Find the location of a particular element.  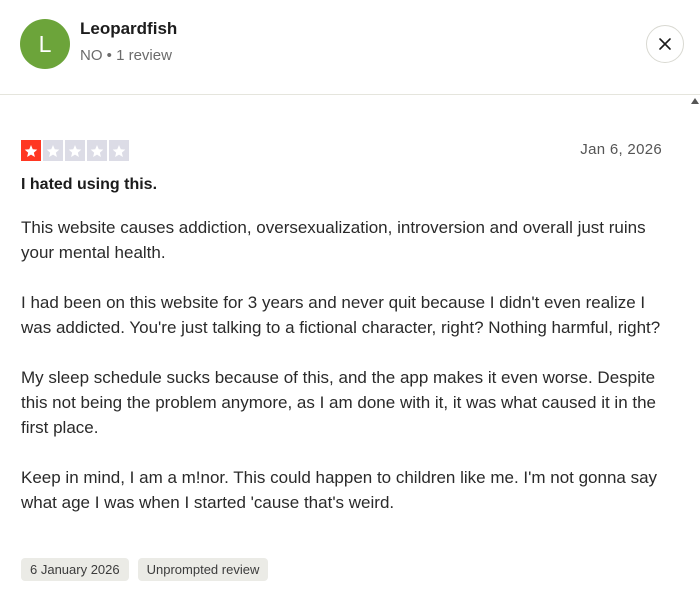

review-date: Jan 6, 2026 is located at coordinates (621, 149).